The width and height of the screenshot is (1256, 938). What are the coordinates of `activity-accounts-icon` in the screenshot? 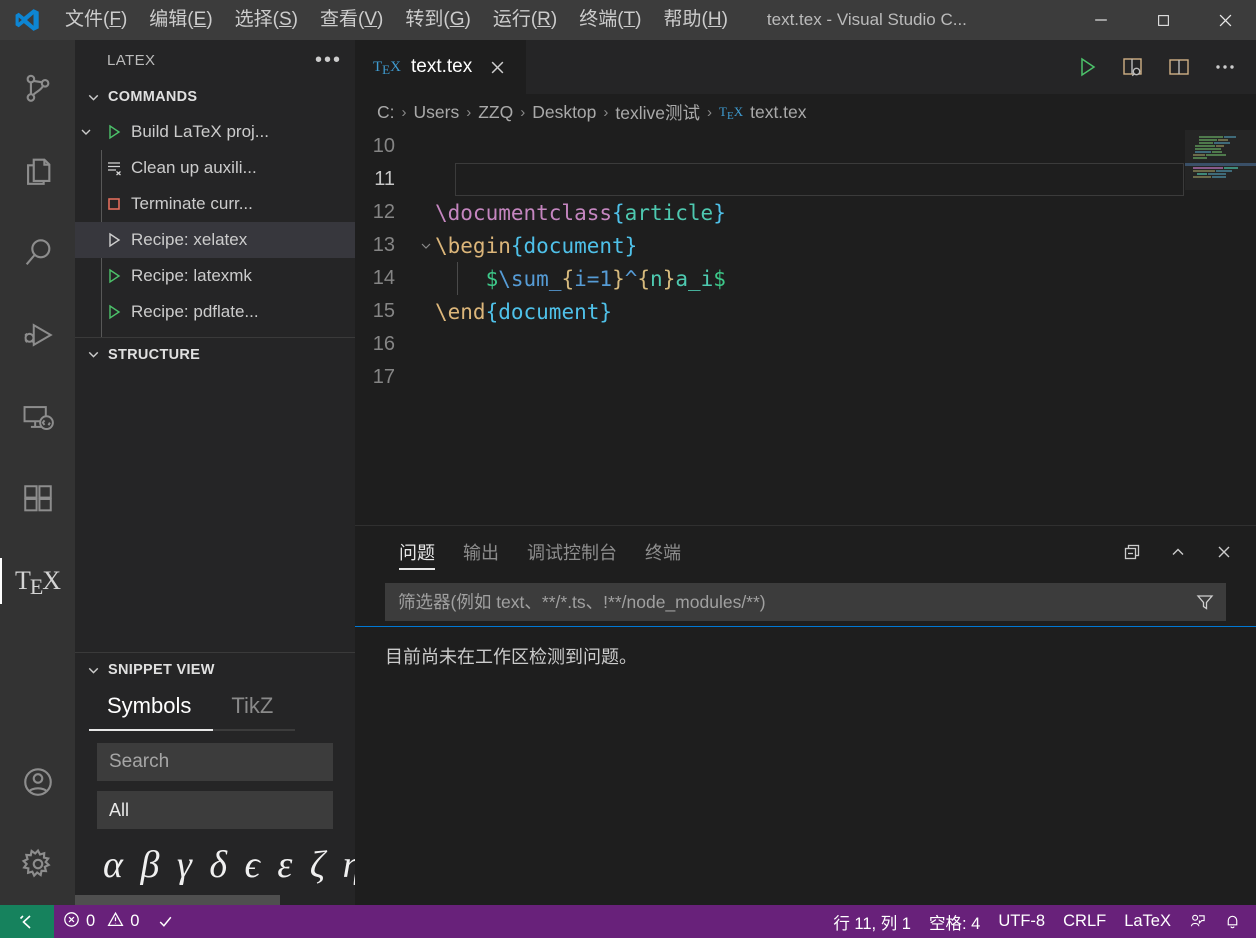 It's located at (37, 782).